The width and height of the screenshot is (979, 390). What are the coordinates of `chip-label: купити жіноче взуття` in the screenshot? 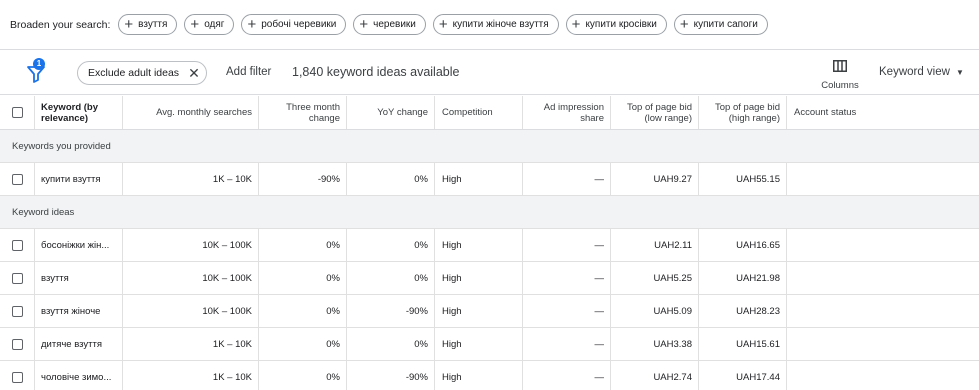 It's located at (500, 24).